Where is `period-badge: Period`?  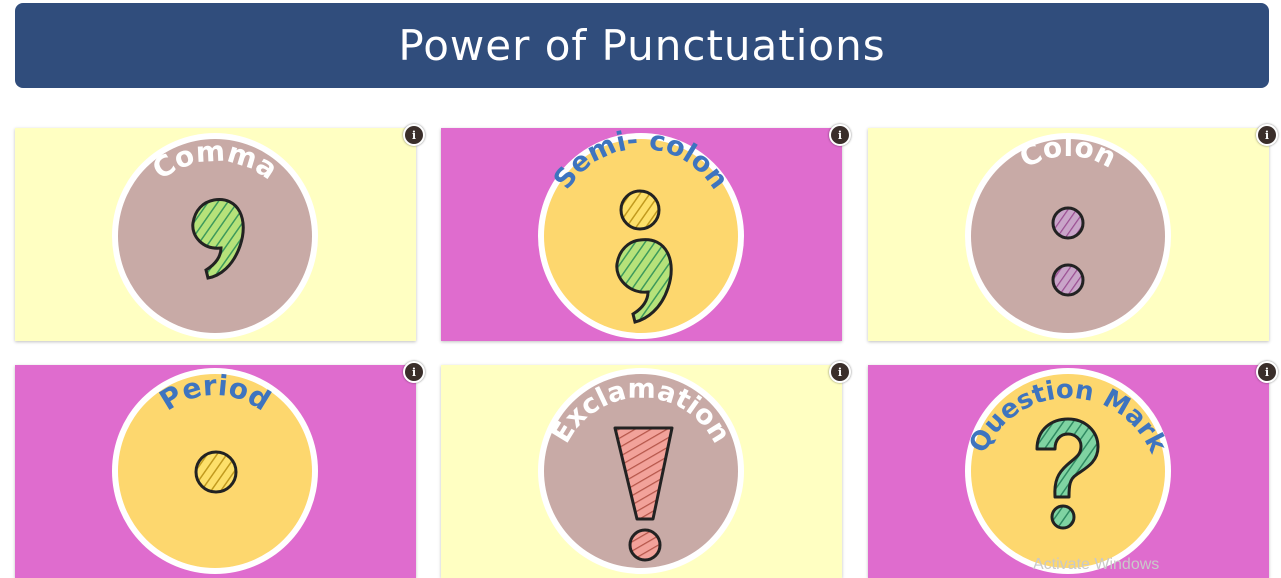 period-badge: Period is located at coordinates (215, 471).